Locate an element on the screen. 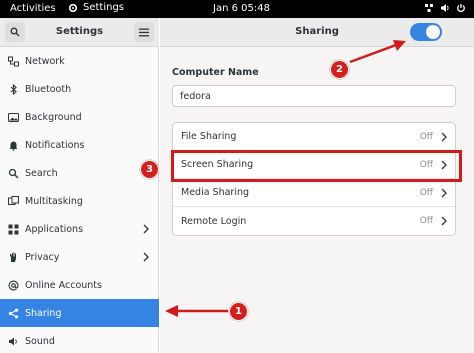 Image resolution: width=474 pixels, height=353 pixels. sidebar-item-online-accounts: Online Accounts is located at coordinates (79, 285).